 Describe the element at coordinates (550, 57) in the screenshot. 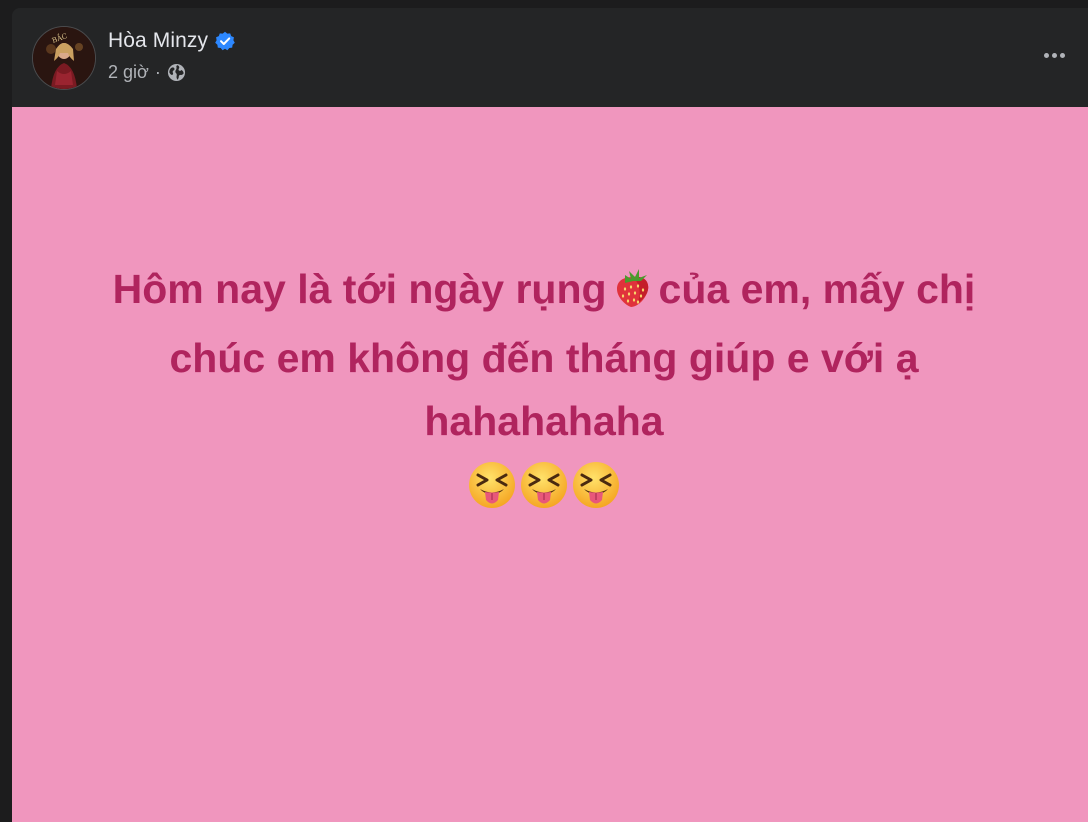

I see `post-header: BẮC Hòa Minzy 2 giờ ·` at that location.